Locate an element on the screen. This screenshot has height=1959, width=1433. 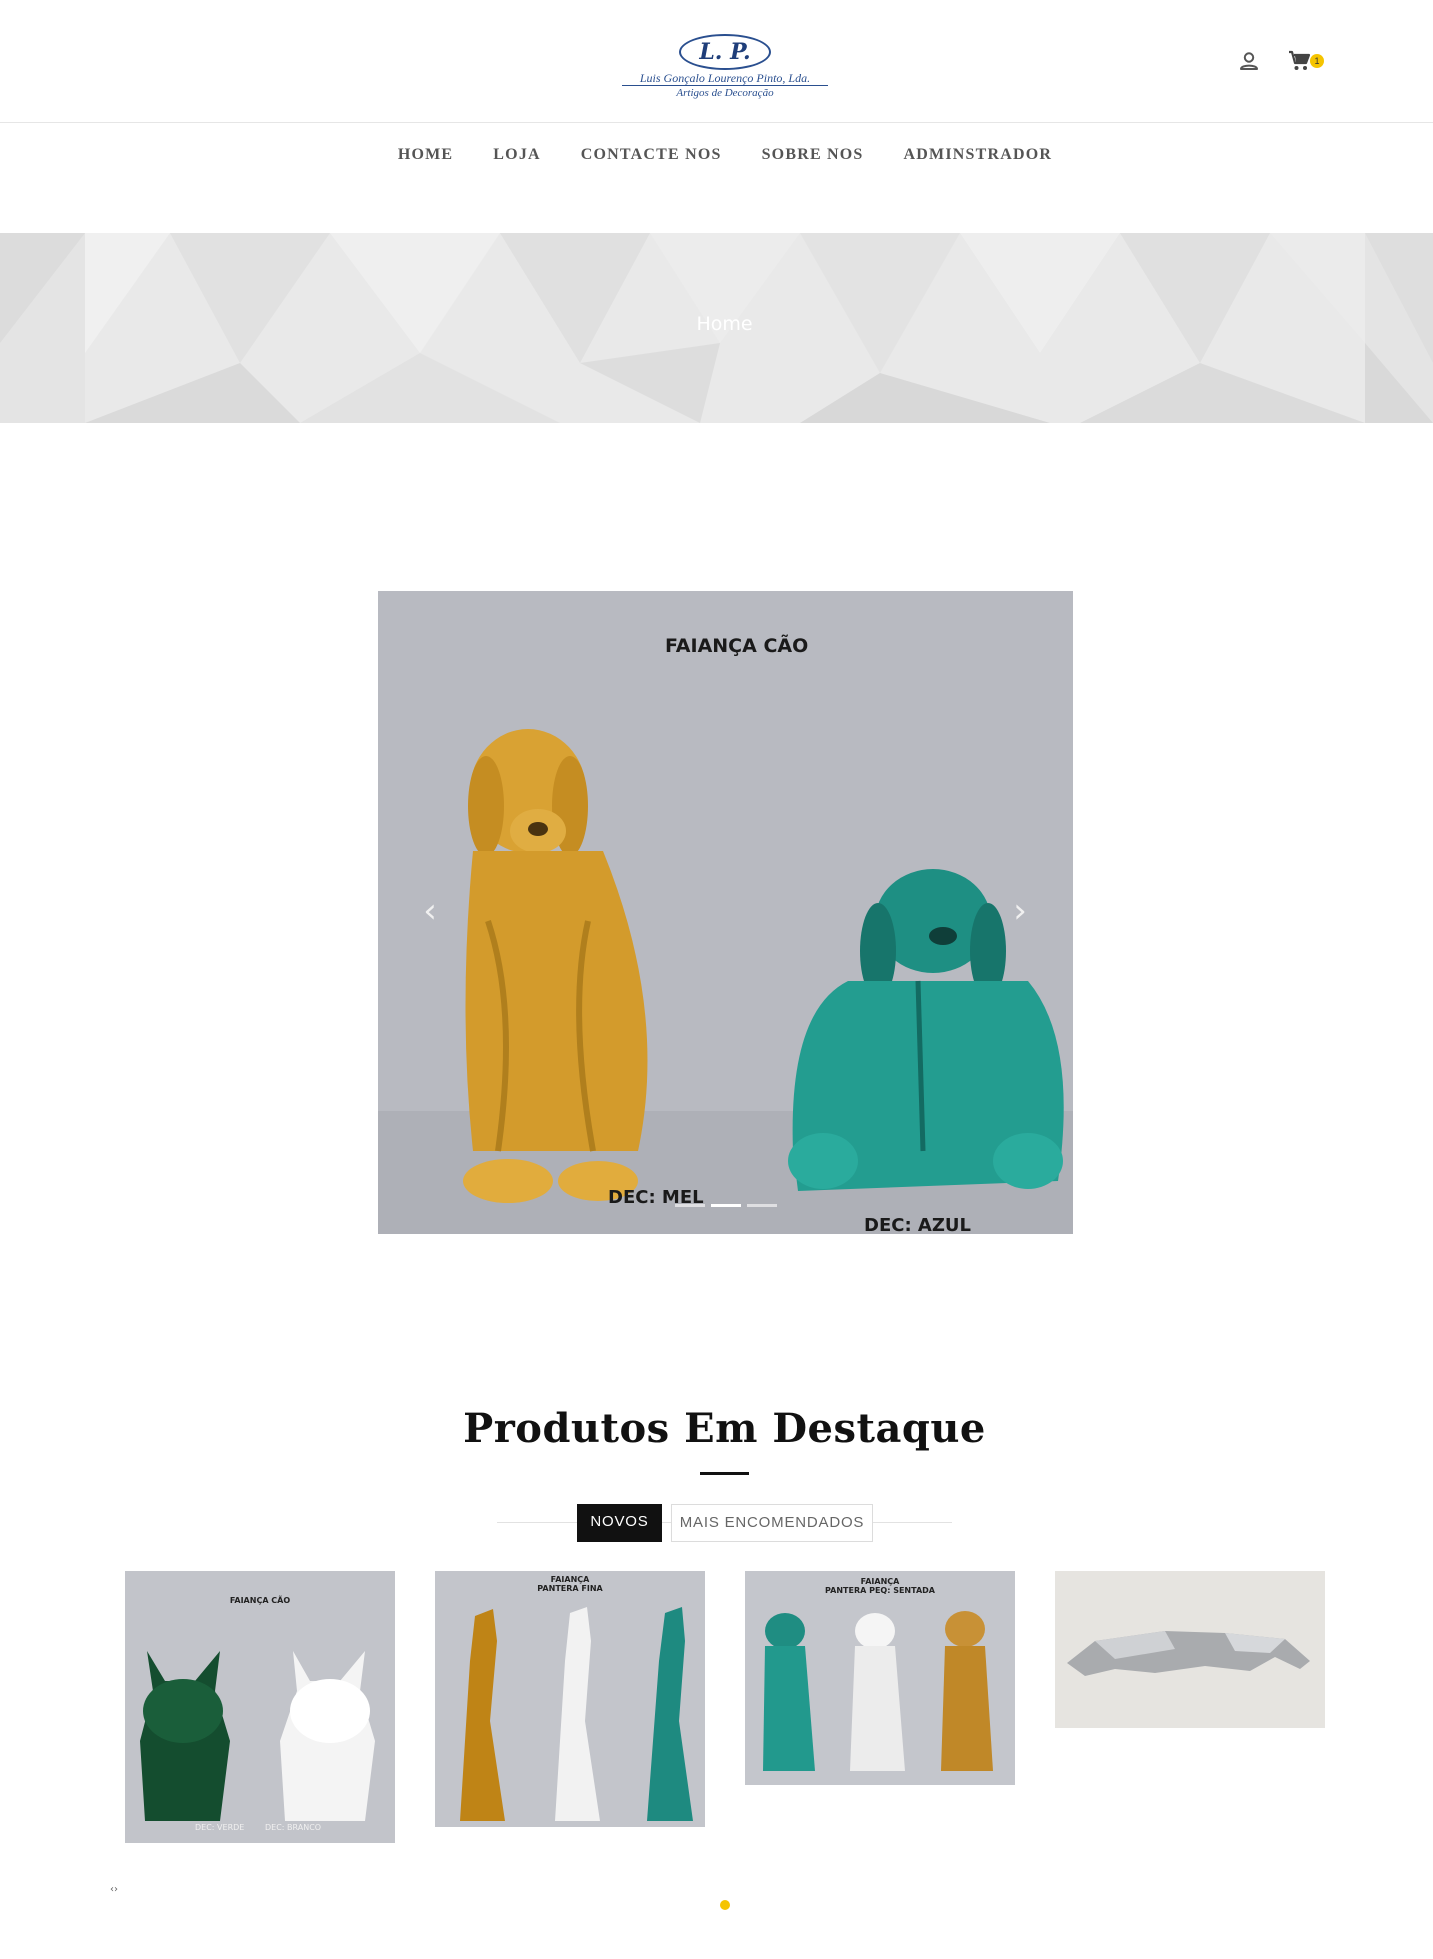
product-card: FAIANÇA CÃO DEC: VERDE DEC: BRANCO is located at coordinates (260, 1707).